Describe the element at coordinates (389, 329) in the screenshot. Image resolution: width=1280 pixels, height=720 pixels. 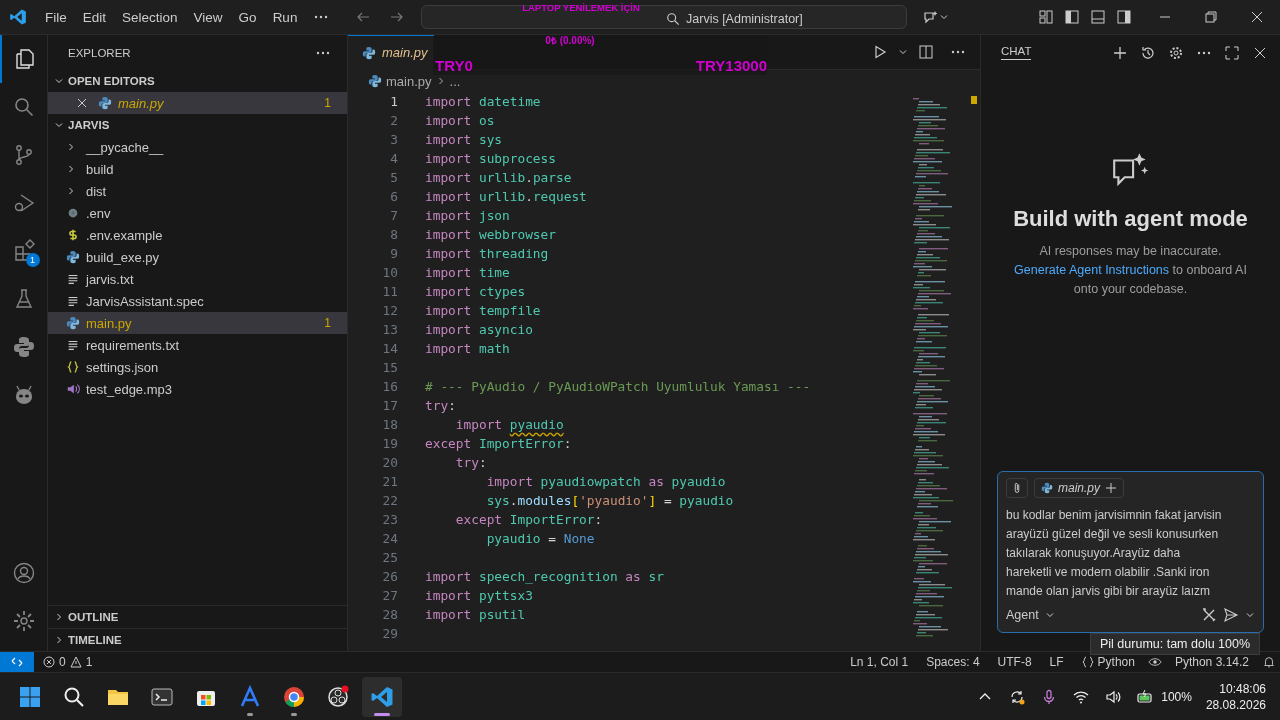
I see `line-number: 13` at that location.